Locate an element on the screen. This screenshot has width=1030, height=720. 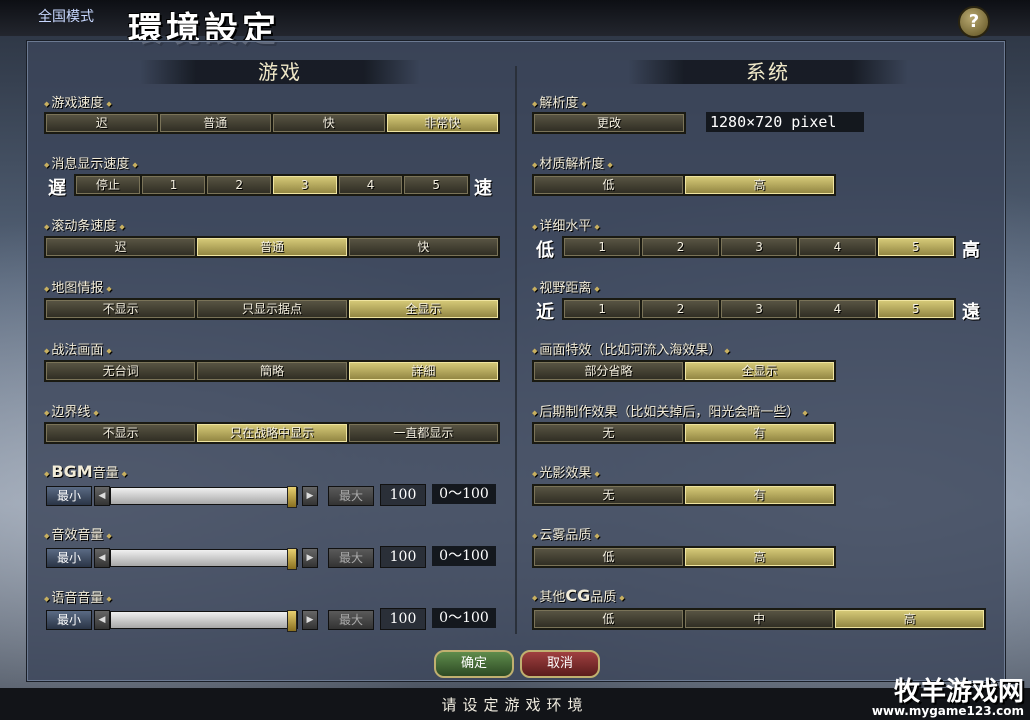
mode-label: 全国模式 is located at coordinates (66, 17).